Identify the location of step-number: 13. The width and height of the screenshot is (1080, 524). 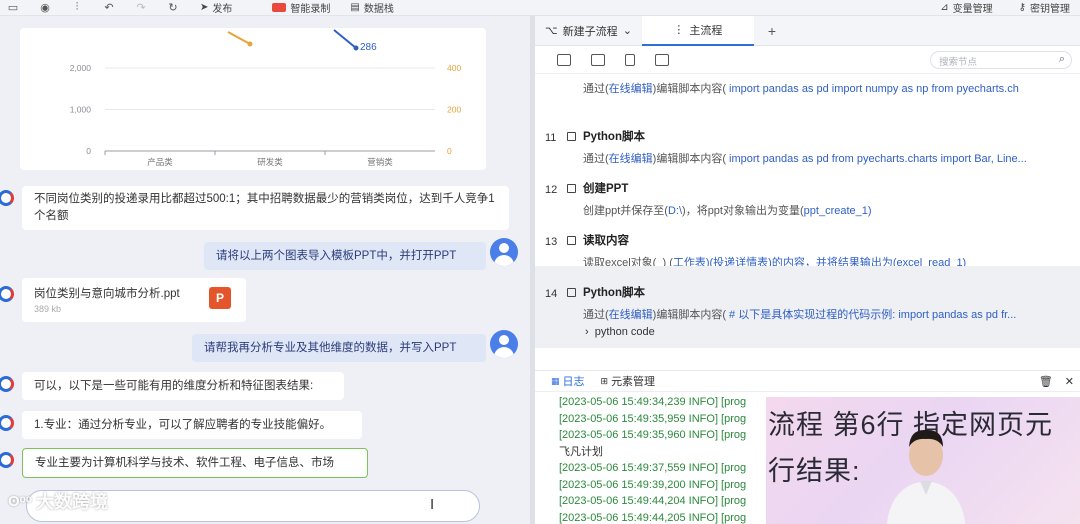
(551, 242).